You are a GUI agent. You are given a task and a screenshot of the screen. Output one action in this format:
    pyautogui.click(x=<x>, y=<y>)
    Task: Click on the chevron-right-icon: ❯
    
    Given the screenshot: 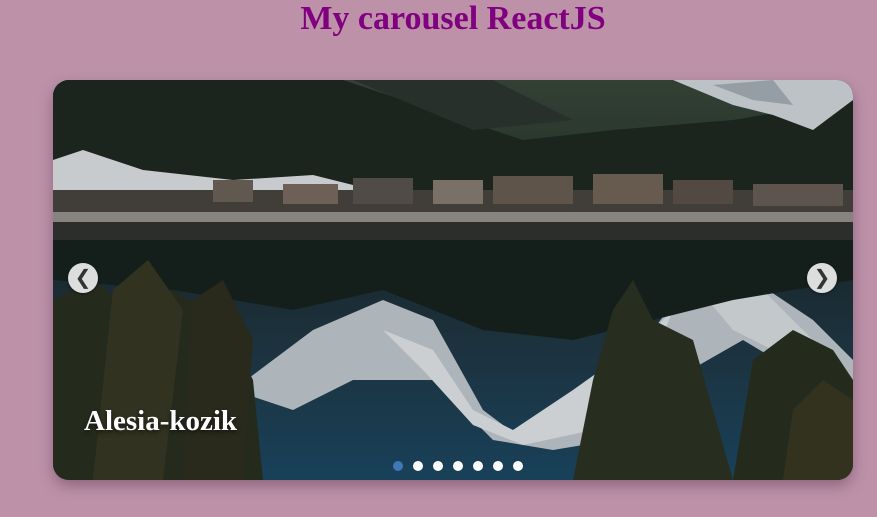 What is the action you would take?
    pyautogui.click(x=822, y=277)
    